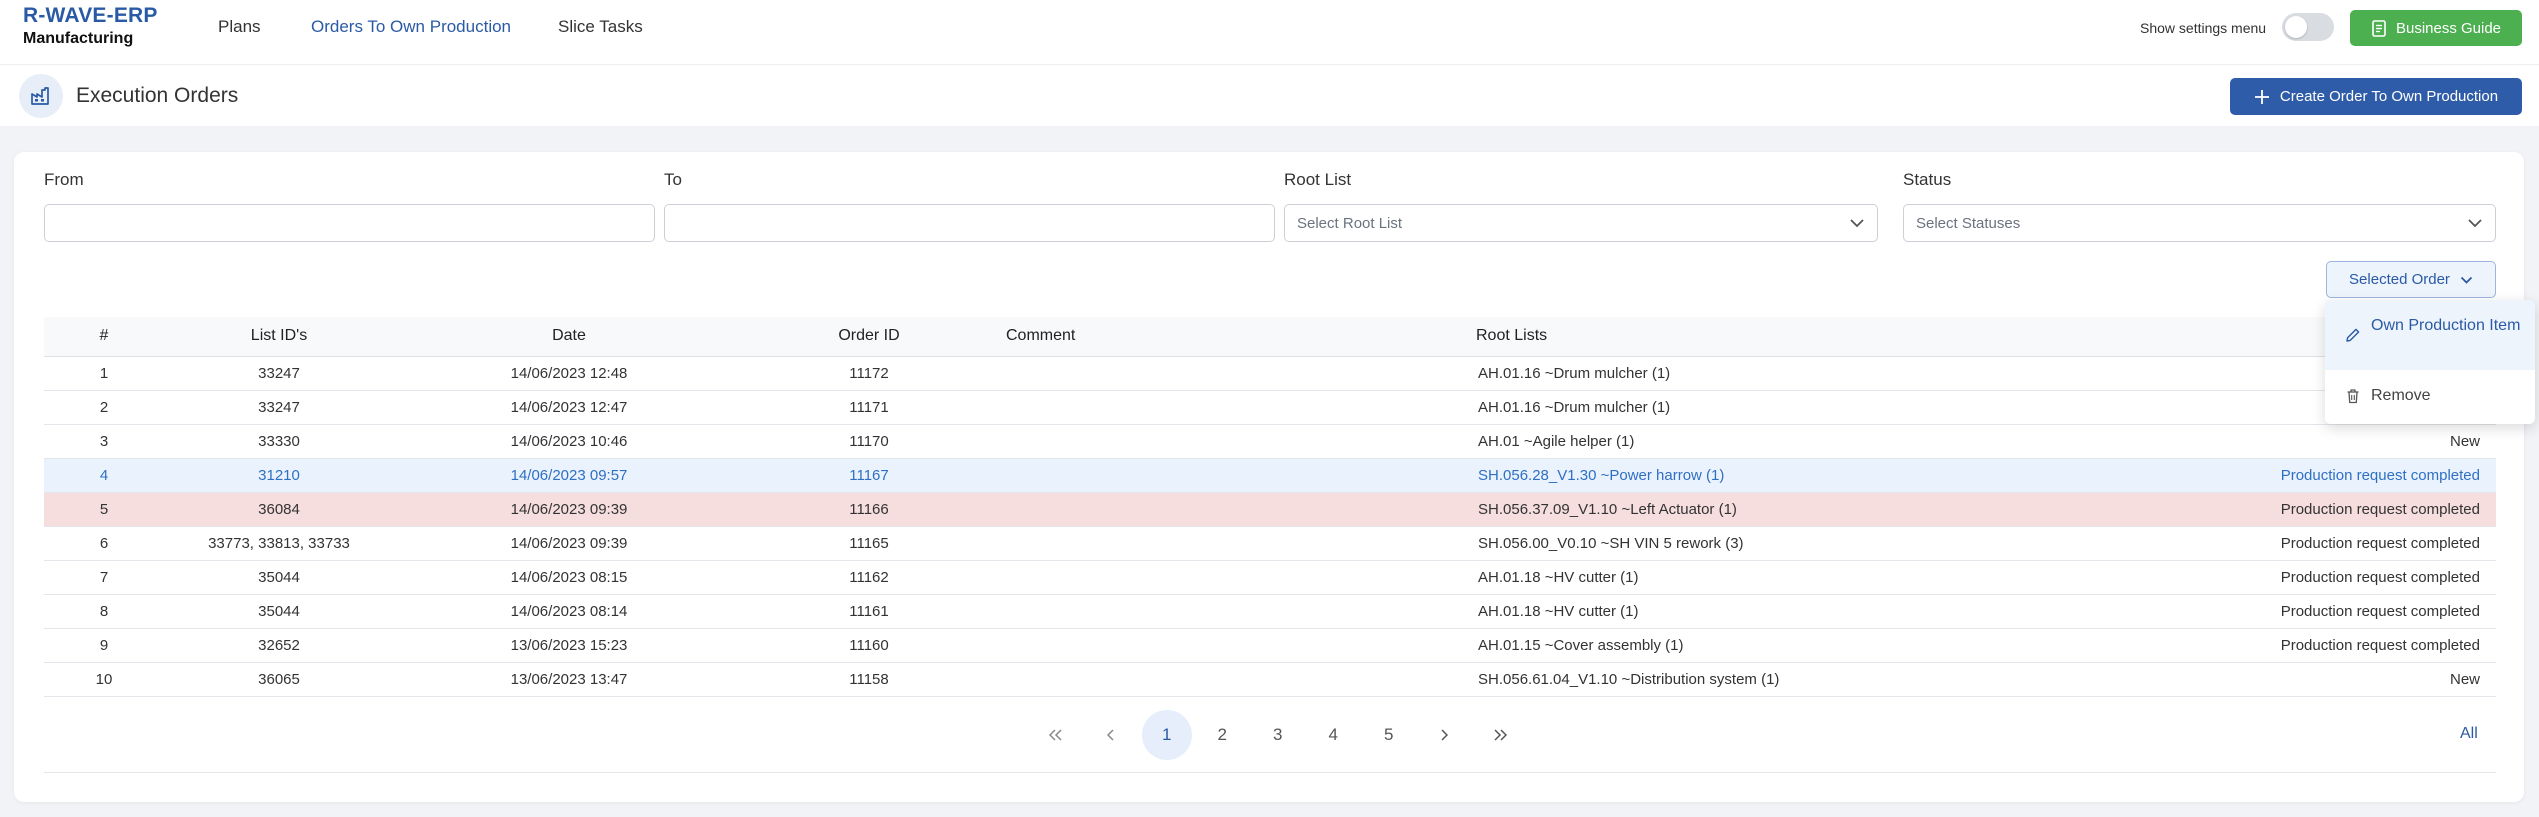 The image size is (2539, 817). I want to click on page-title: Execution Orders, so click(157, 95).